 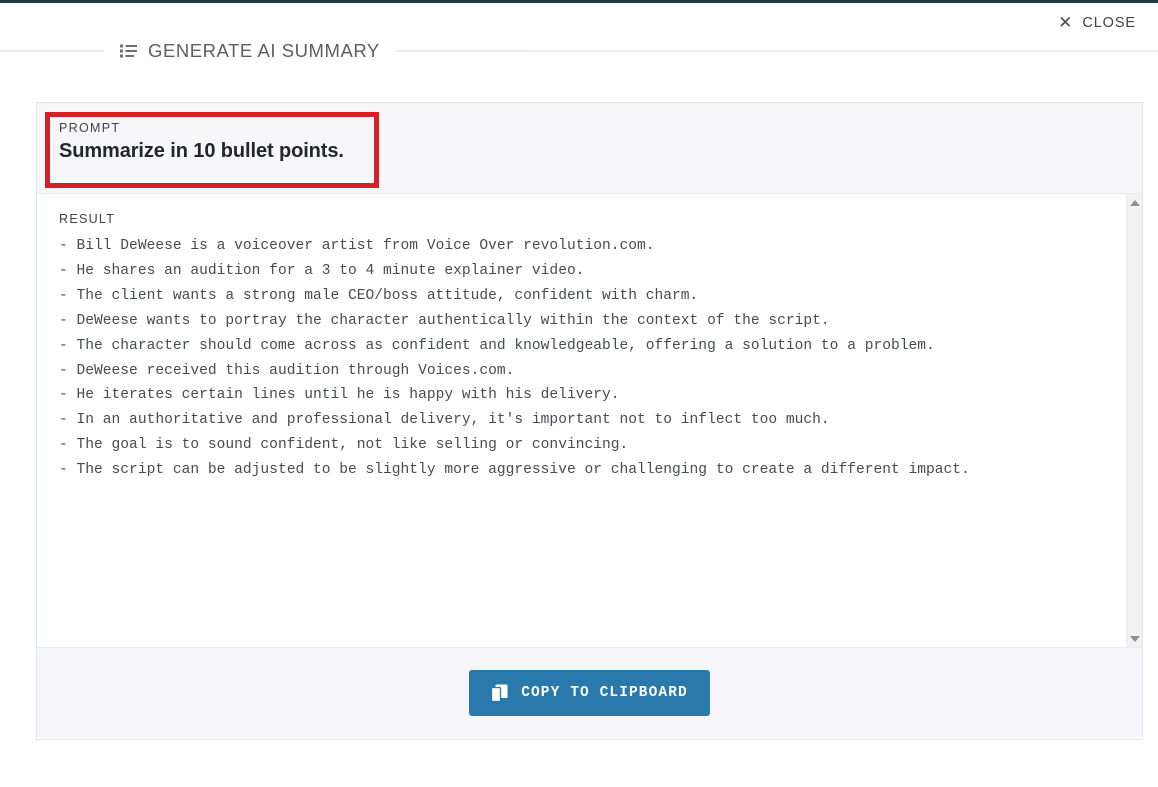 I want to click on triangle-up-icon, so click(x=1135, y=202).